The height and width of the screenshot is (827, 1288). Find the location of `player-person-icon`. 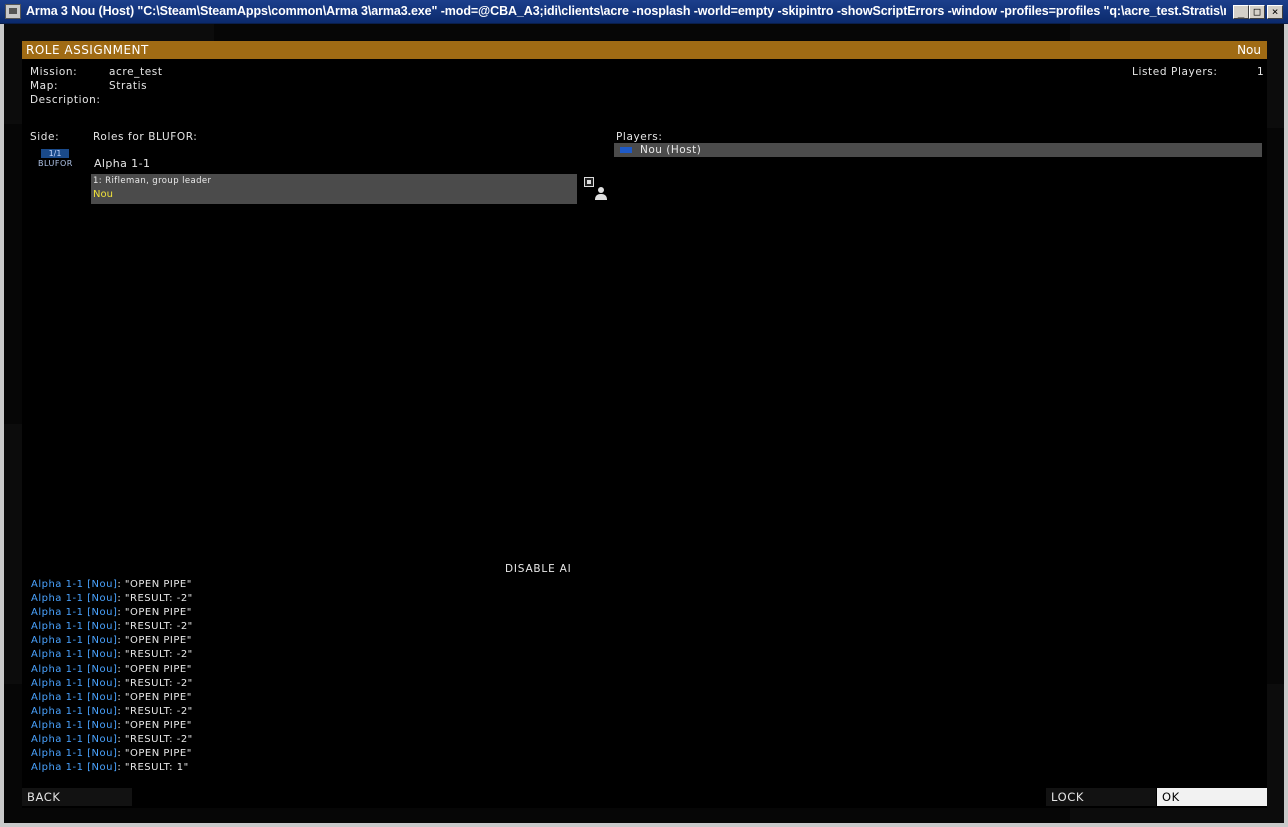

player-person-icon is located at coordinates (601, 194).